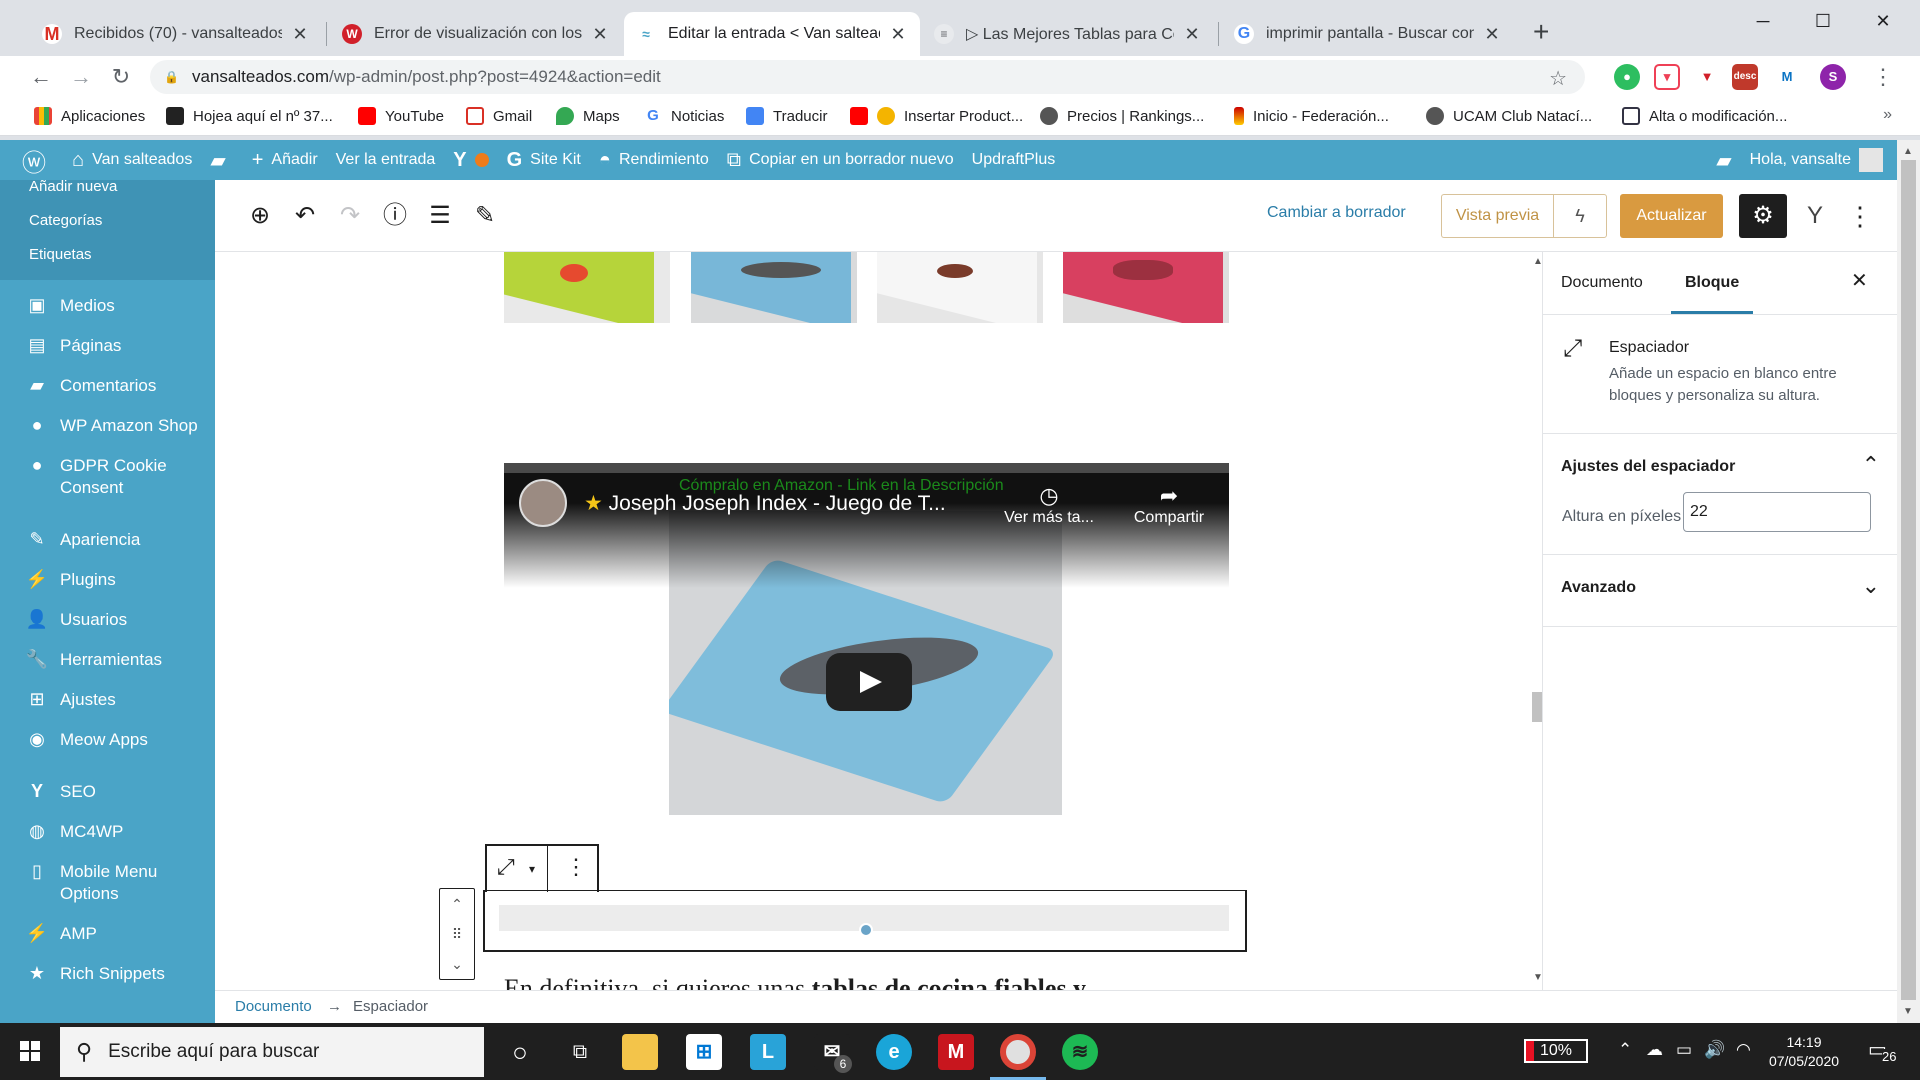  What do you see at coordinates (1743, 1050) in the screenshot?
I see `wifi-icon: ◠` at bounding box center [1743, 1050].